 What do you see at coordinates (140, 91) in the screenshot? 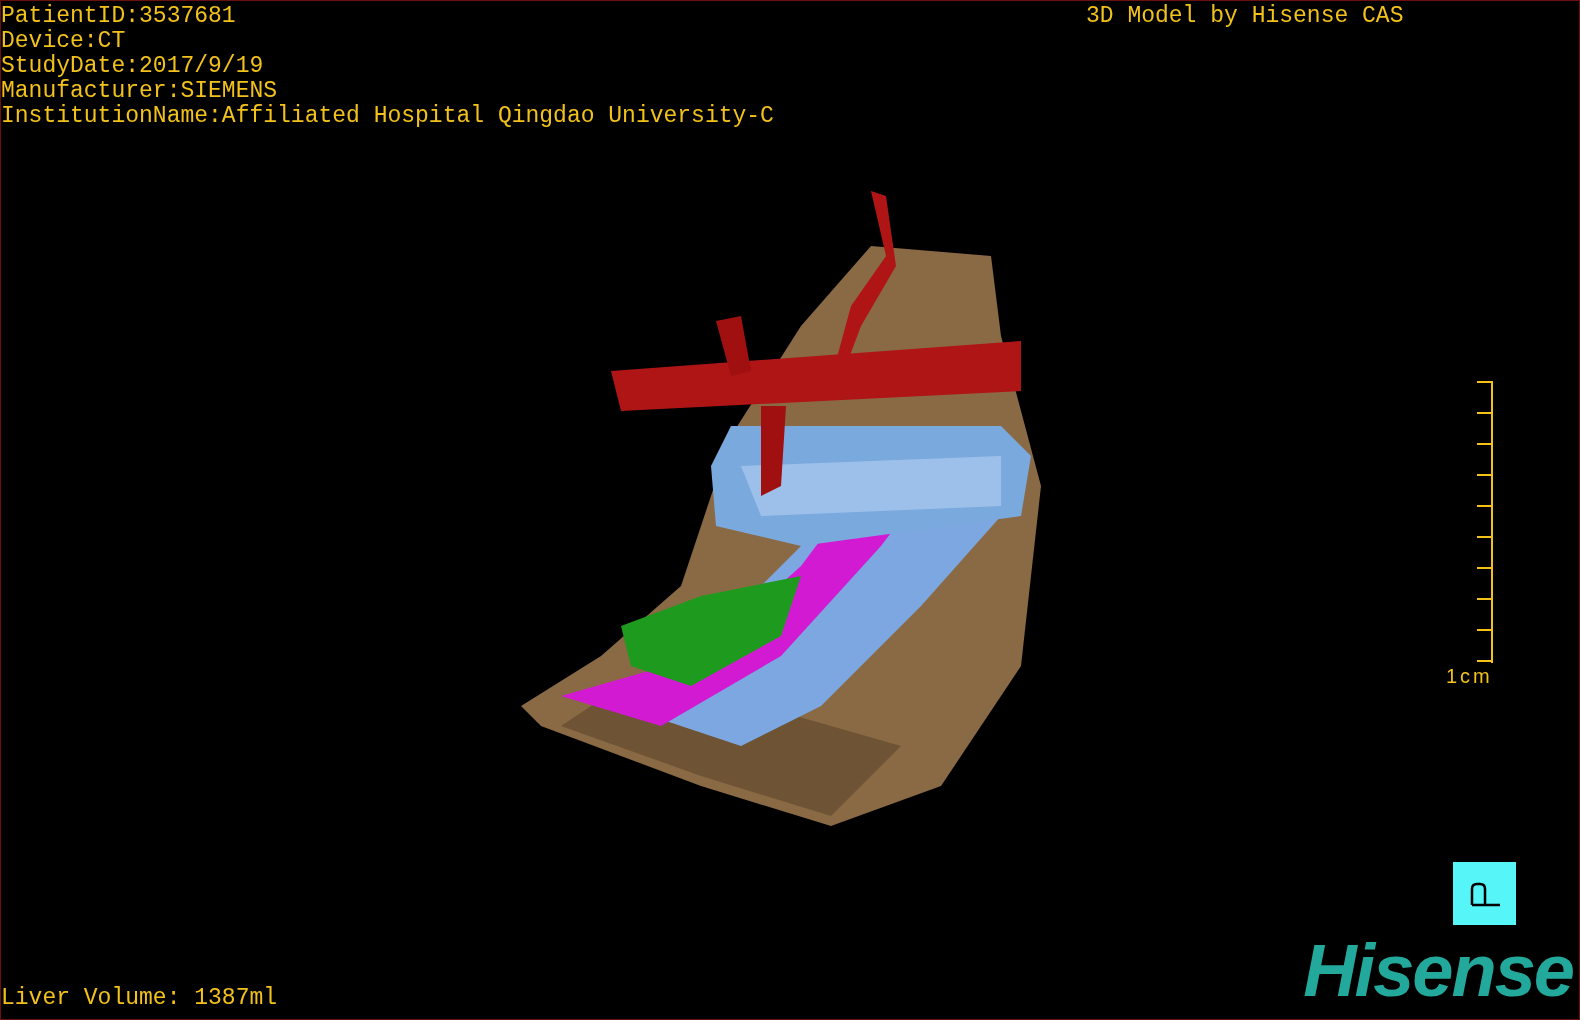
I see `info-text: Manufacturer:SIEMENS` at bounding box center [140, 91].